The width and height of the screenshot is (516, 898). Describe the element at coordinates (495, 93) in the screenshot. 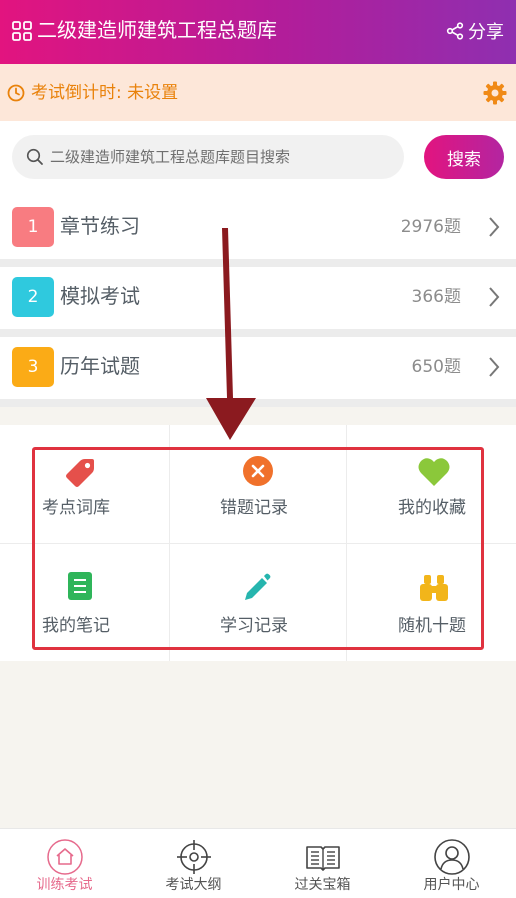

I see `gear-icon` at that location.